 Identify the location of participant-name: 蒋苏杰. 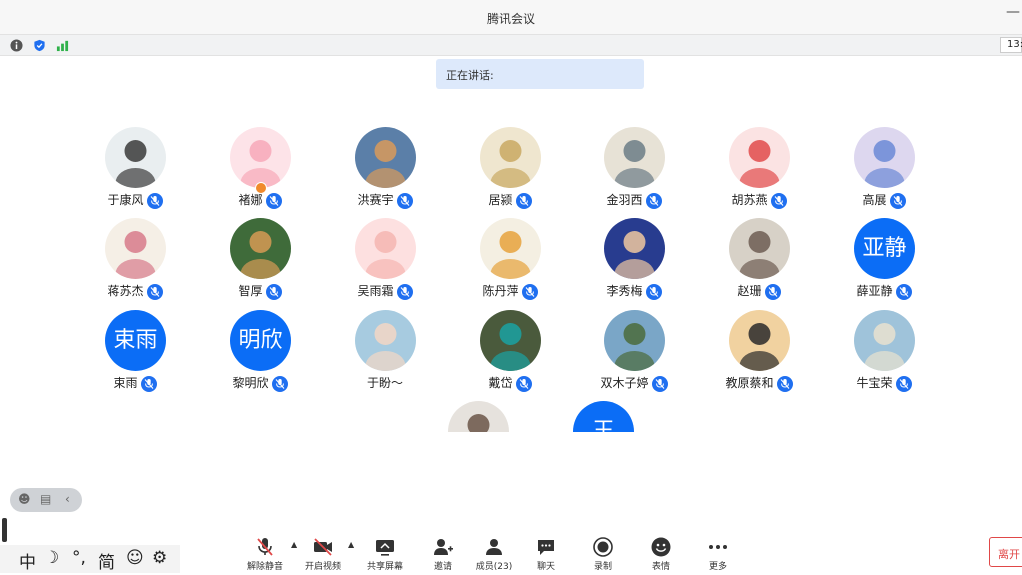
(125, 291).